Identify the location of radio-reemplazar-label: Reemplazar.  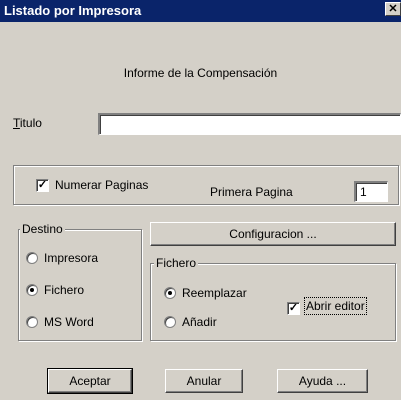
(214, 293).